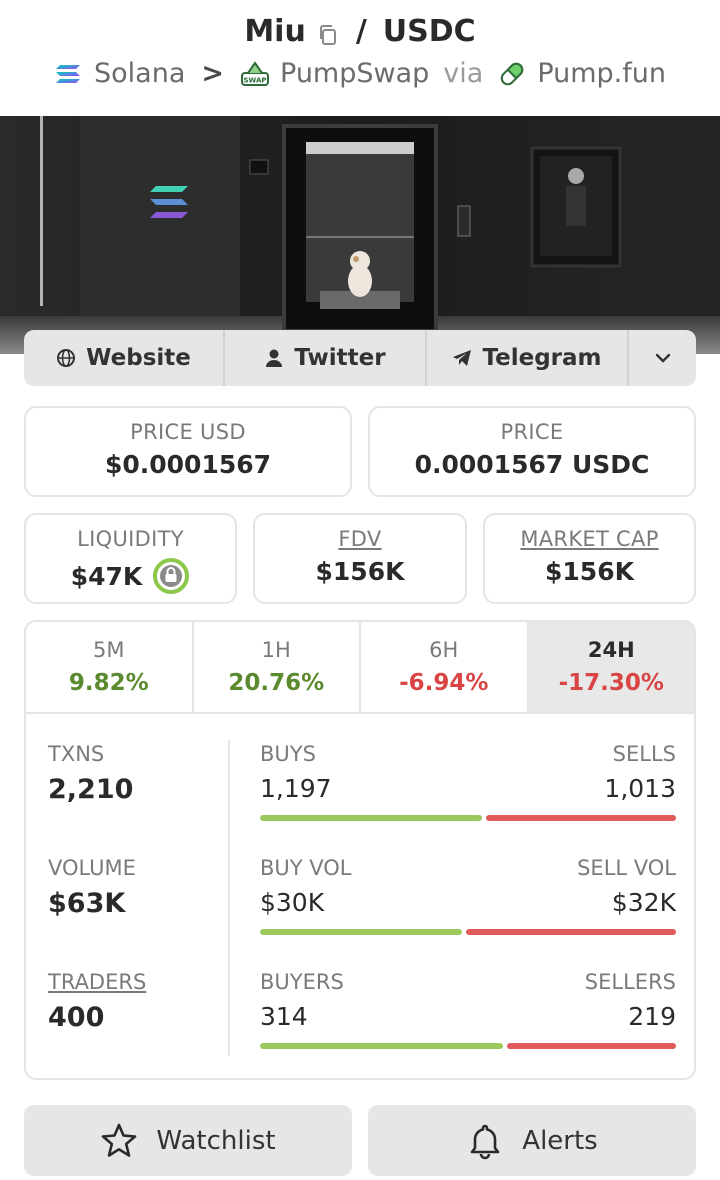 The width and height of the screenshot is (720, 1180). Describe the element at coordinates (340, 358) in the screenshot. I see `twitter-label: Twitter` at that location.